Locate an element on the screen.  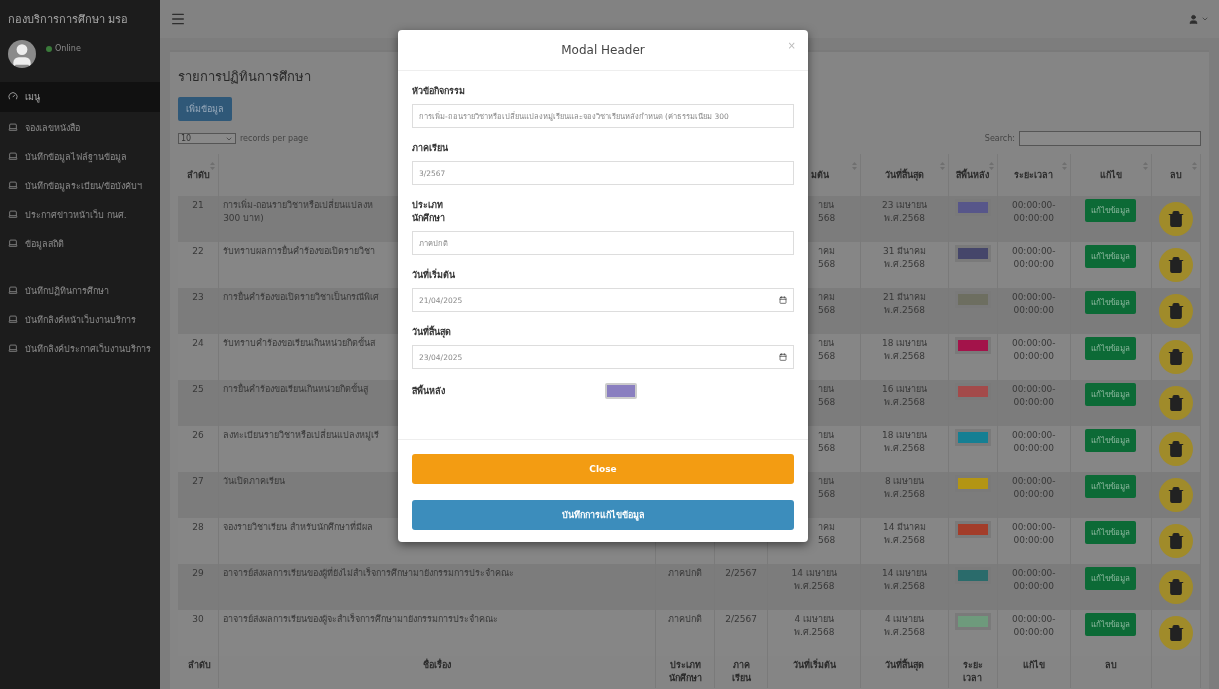
search-field is located at coordinates (1110, 138).